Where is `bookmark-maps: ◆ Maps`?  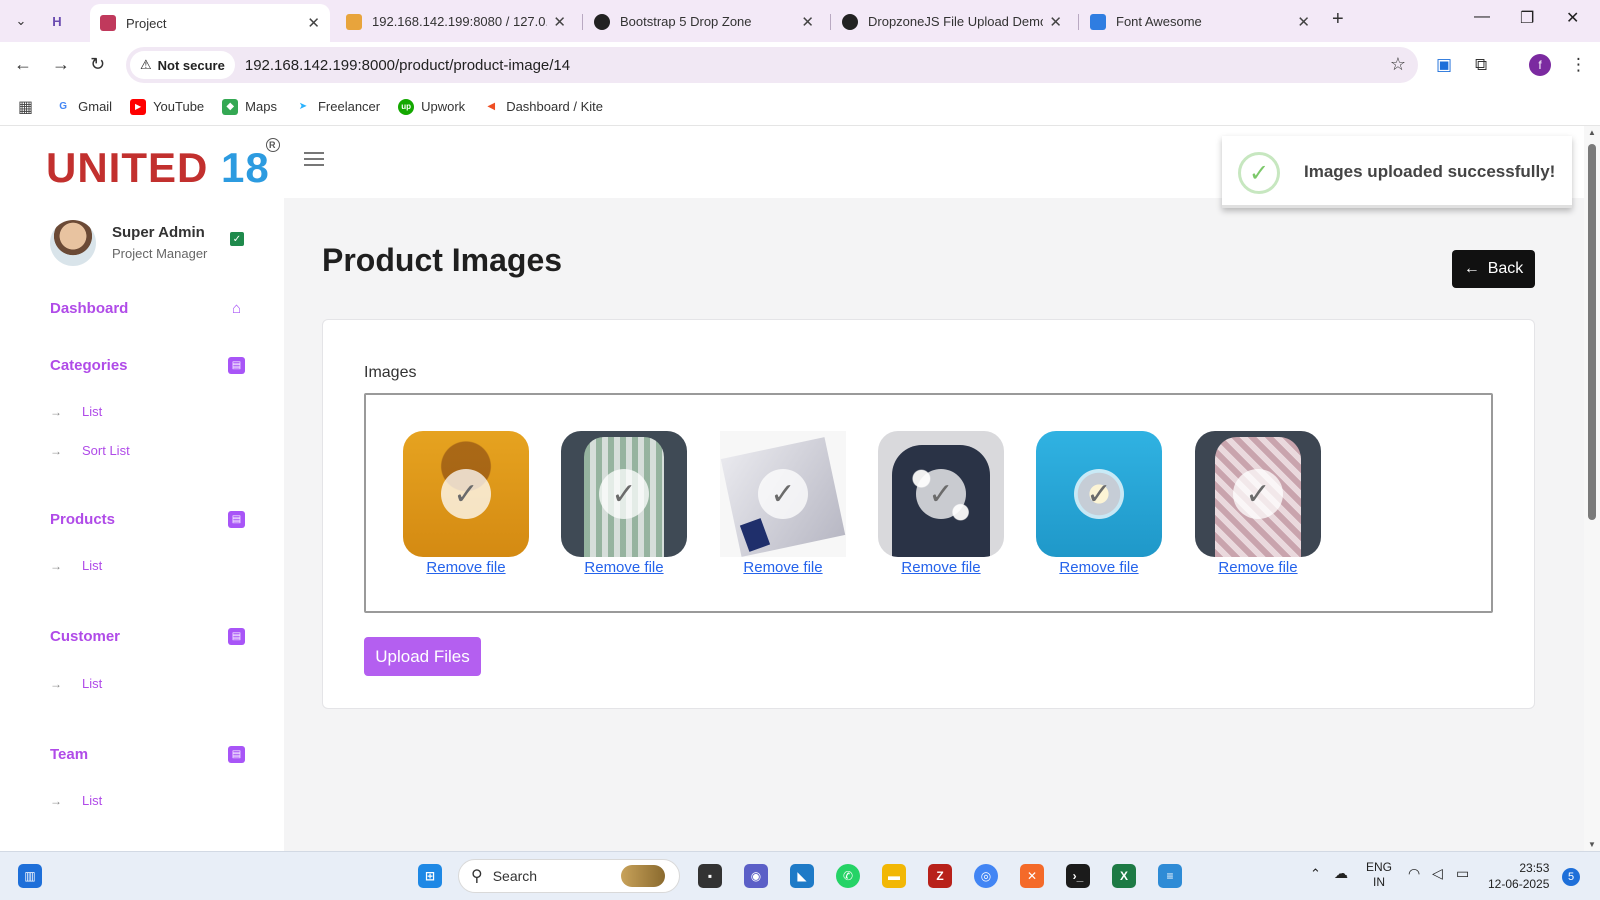 bookmark-maps: ◆ Maps is located at coordinates (249, 106).